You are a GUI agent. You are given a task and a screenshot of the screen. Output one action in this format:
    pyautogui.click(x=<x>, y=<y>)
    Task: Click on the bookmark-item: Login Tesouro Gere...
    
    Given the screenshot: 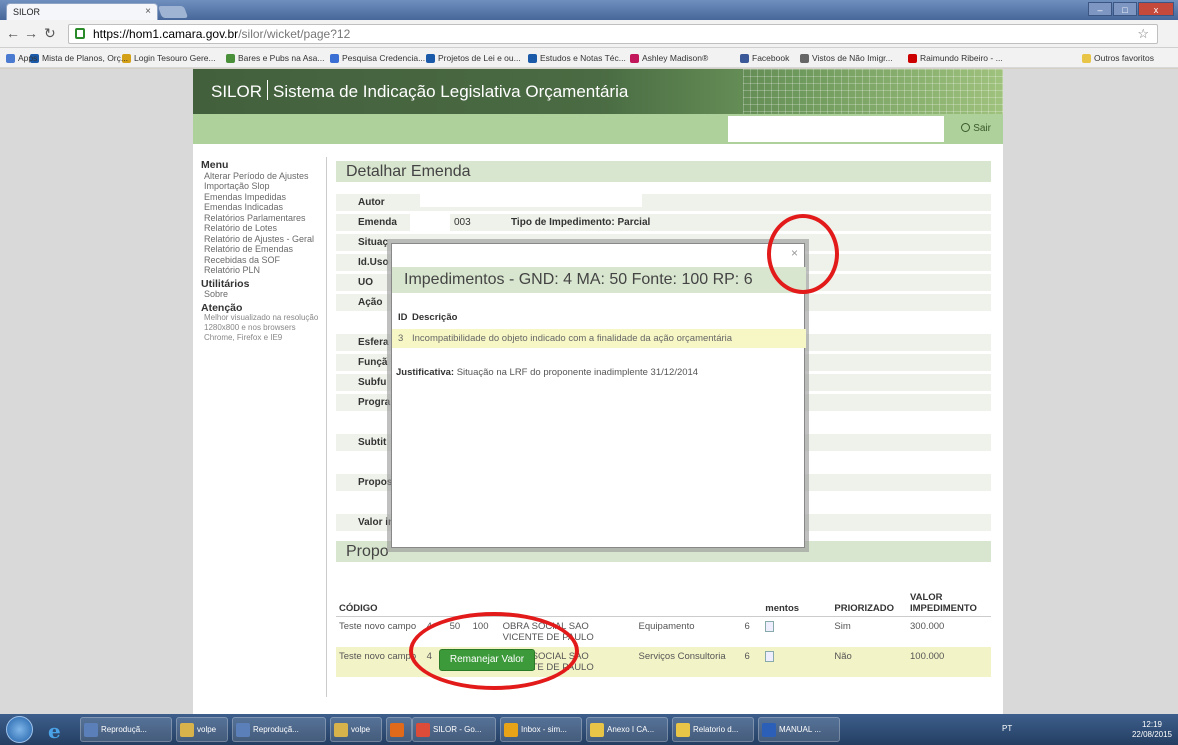 What is the action you would take?
    pyautogui.click(x=169, y=58)
    